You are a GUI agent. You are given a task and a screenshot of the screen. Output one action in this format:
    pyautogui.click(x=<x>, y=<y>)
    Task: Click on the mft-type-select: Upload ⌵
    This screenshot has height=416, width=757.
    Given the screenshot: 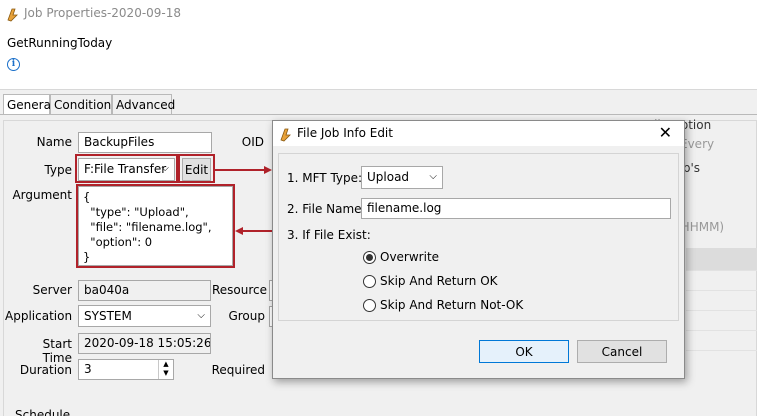 What is the action you would take?
    pyautogui.click(x=402, y=177)
    